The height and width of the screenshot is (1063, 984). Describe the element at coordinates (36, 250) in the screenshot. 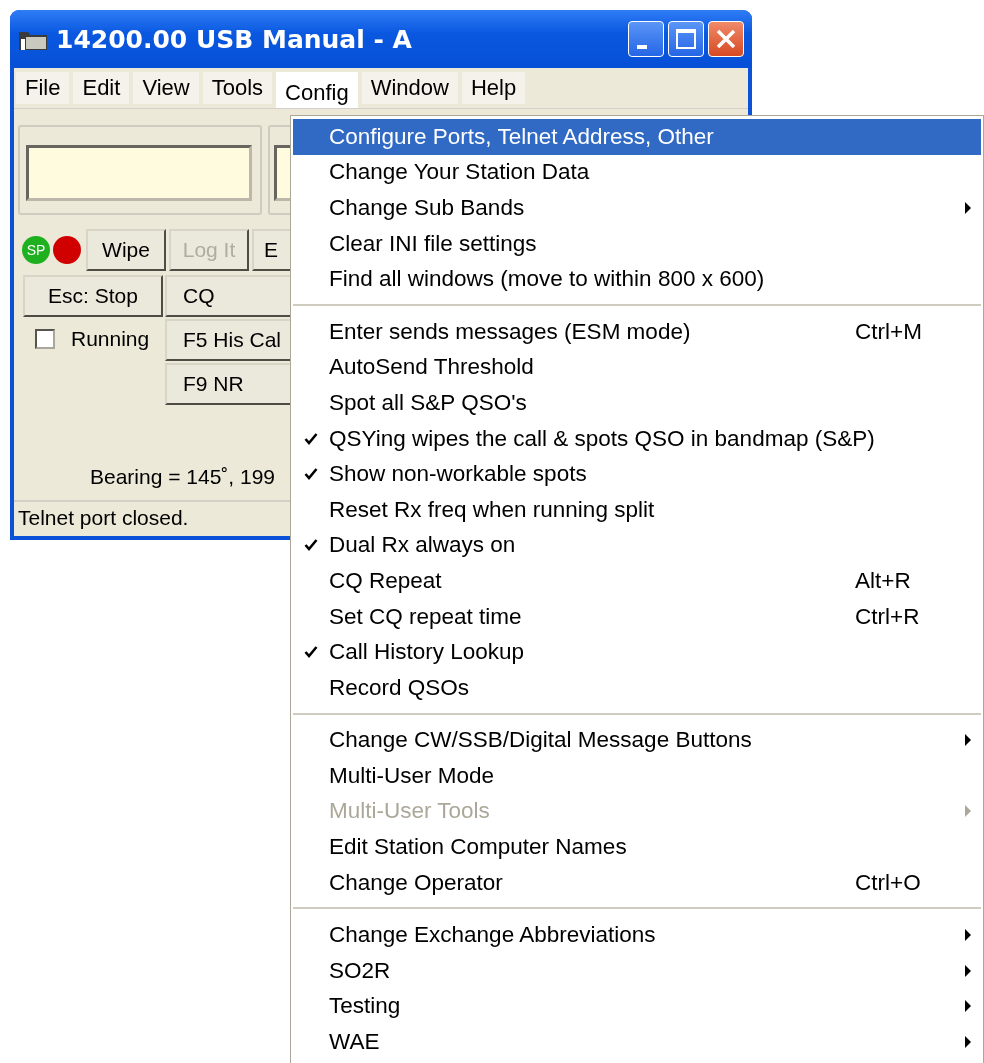

I see `status-indicator: SP` at that location.